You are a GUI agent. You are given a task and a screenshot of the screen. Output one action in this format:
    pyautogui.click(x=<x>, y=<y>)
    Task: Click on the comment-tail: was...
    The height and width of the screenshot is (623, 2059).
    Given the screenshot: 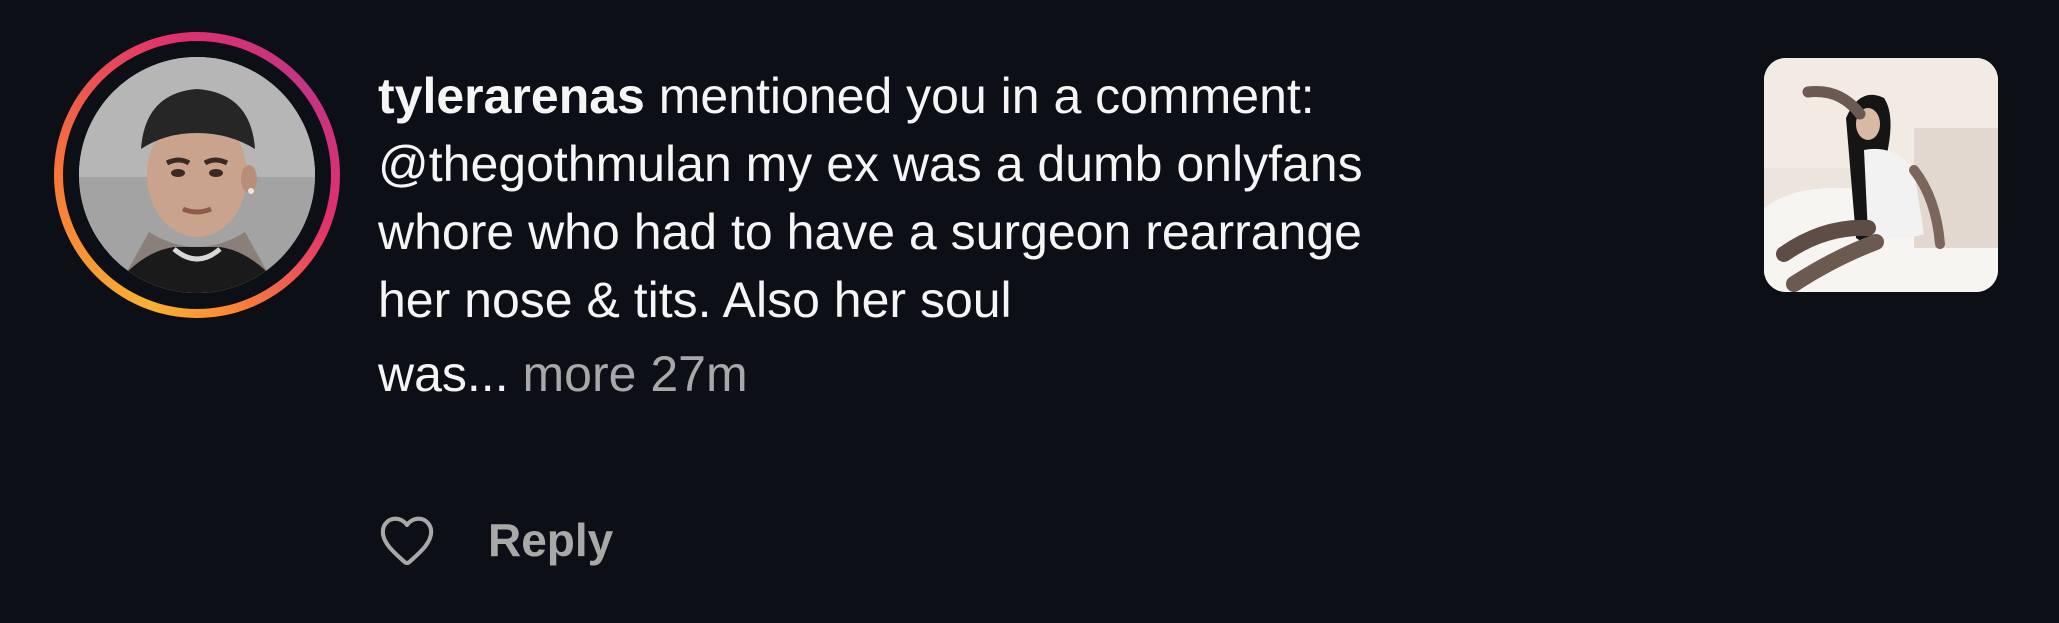 What is the action you would take?
    pyautogui.click(x=443, y=374)
    